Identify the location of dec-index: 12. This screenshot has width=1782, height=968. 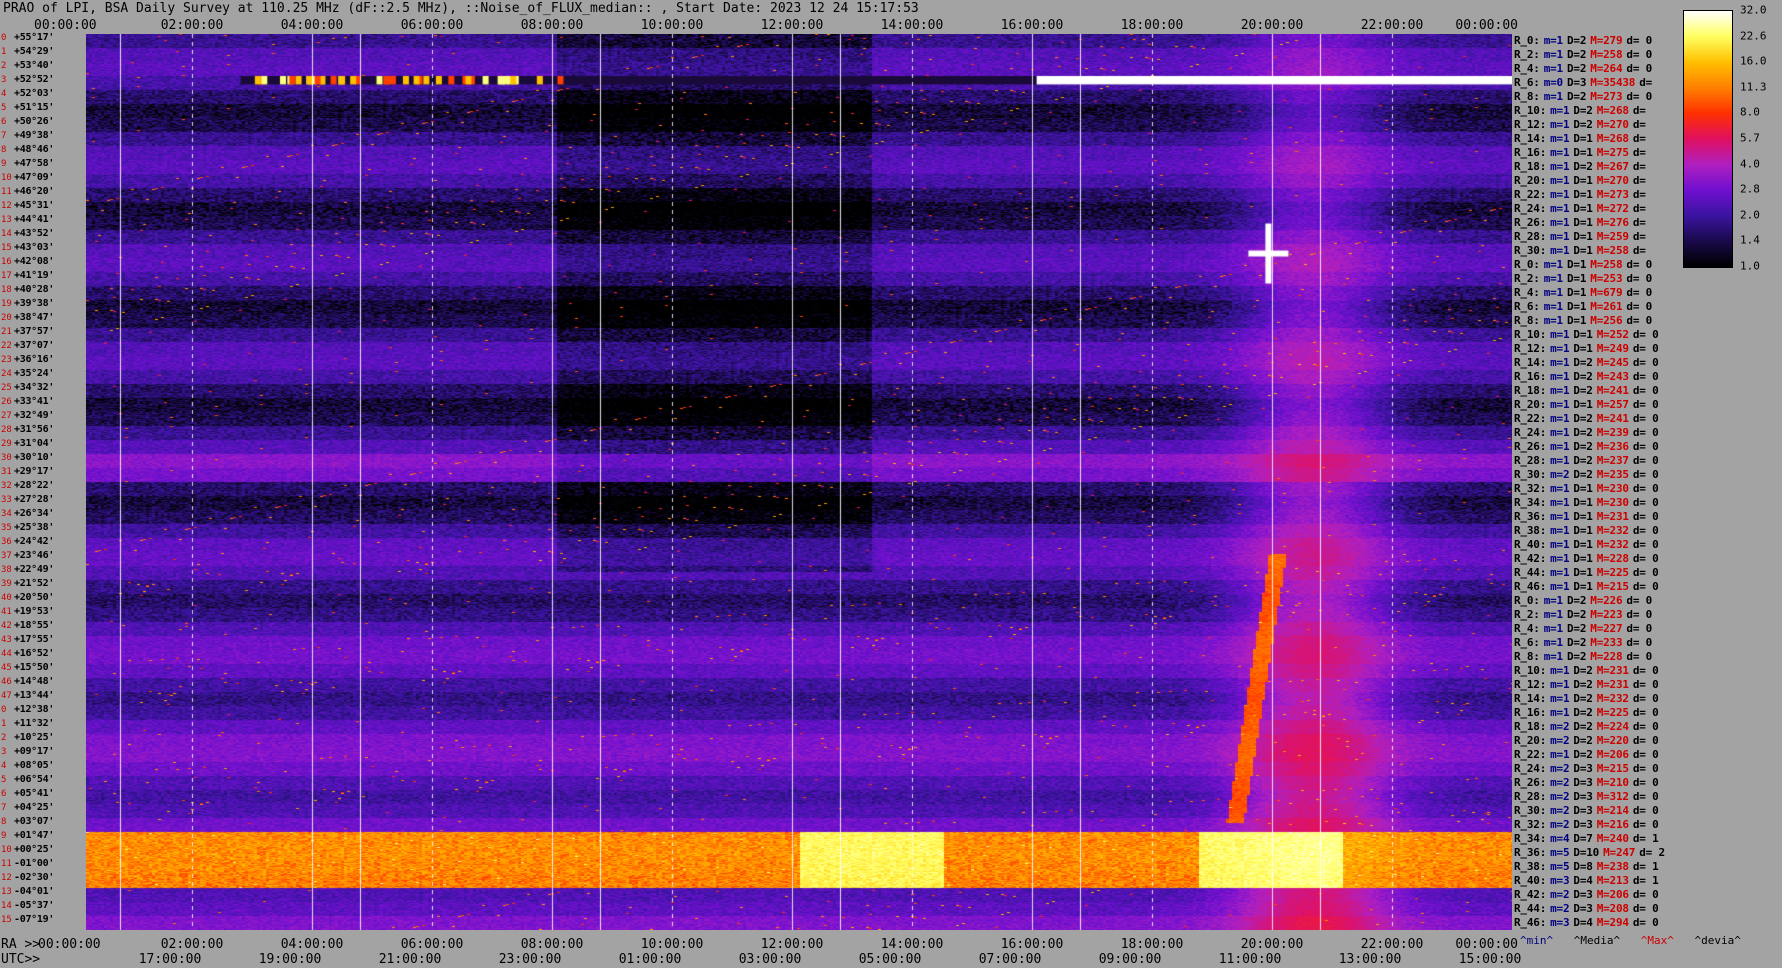
(6, 878).